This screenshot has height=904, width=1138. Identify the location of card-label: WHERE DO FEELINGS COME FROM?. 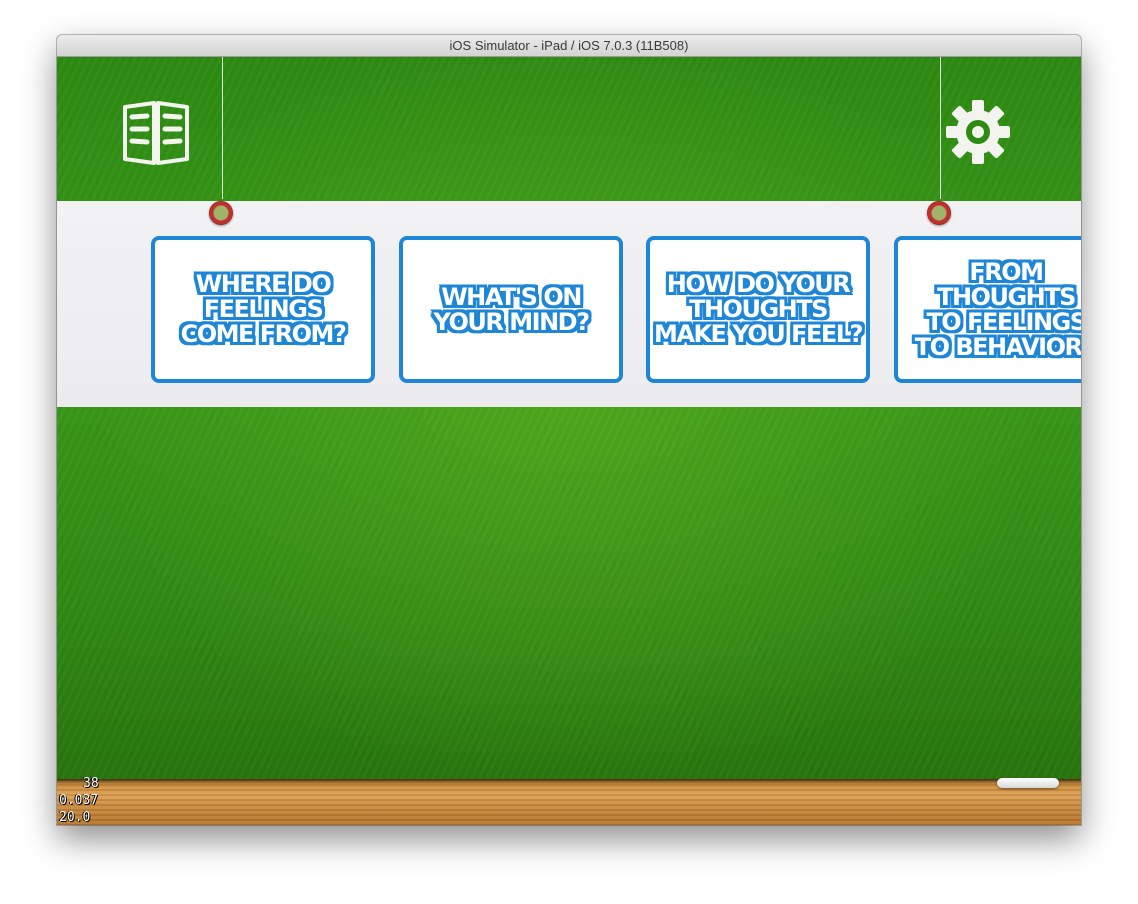
(263, 309).